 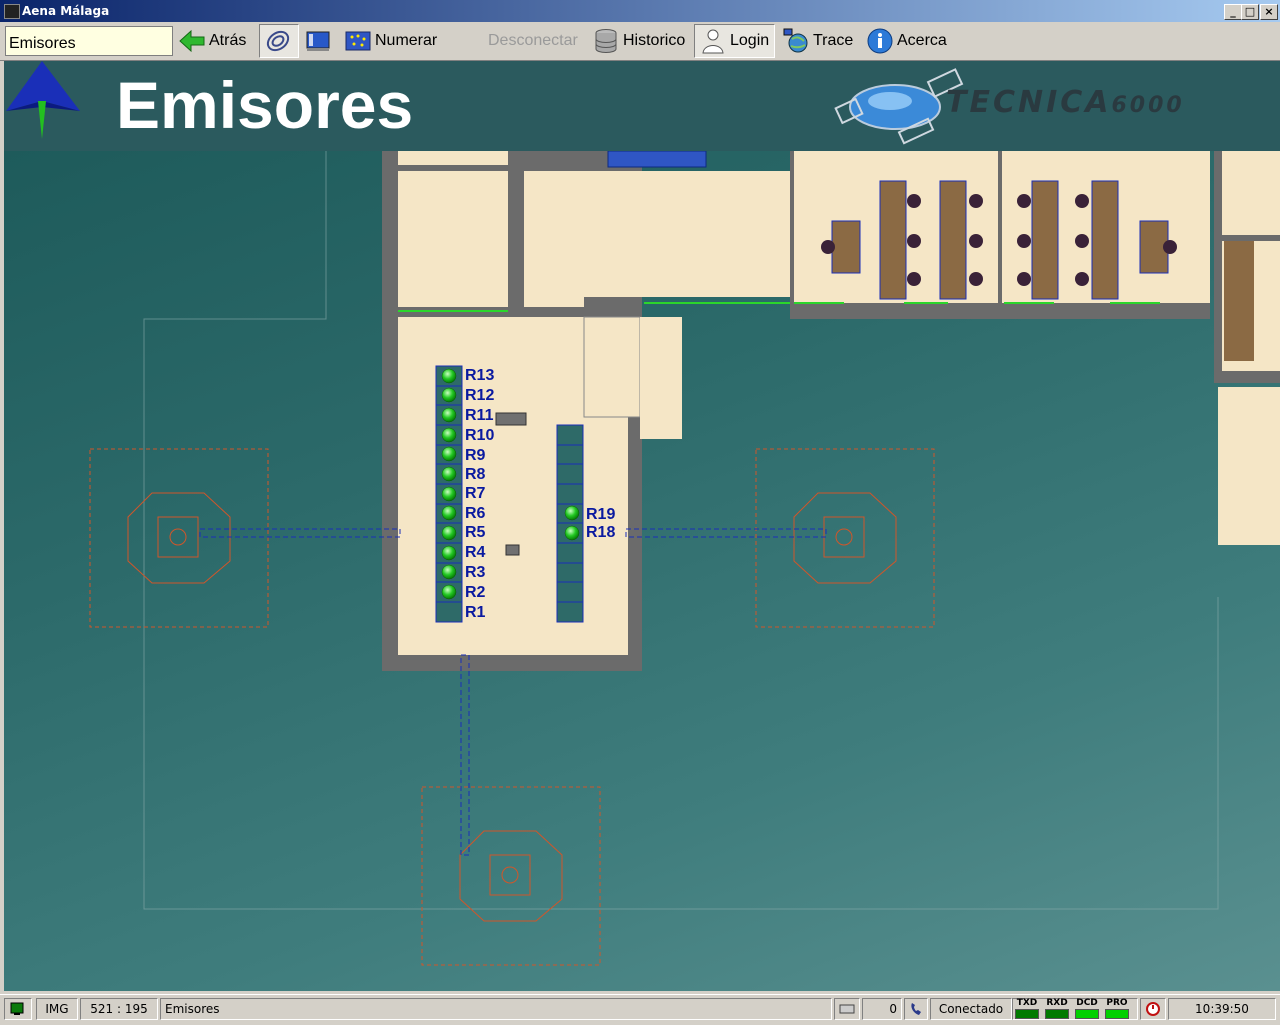 I want to click on rack-label: R5, so click(x=475, y=533).